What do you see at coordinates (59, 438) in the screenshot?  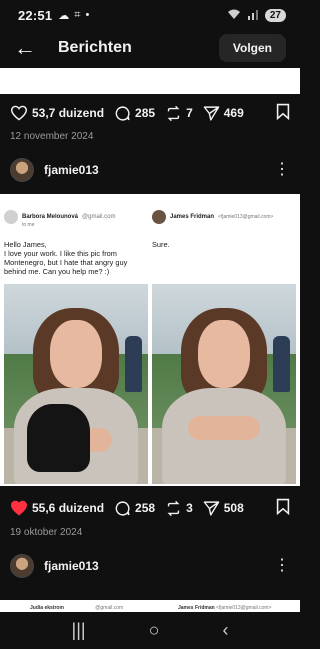 I see `cat` at bounding box center [59, 438].